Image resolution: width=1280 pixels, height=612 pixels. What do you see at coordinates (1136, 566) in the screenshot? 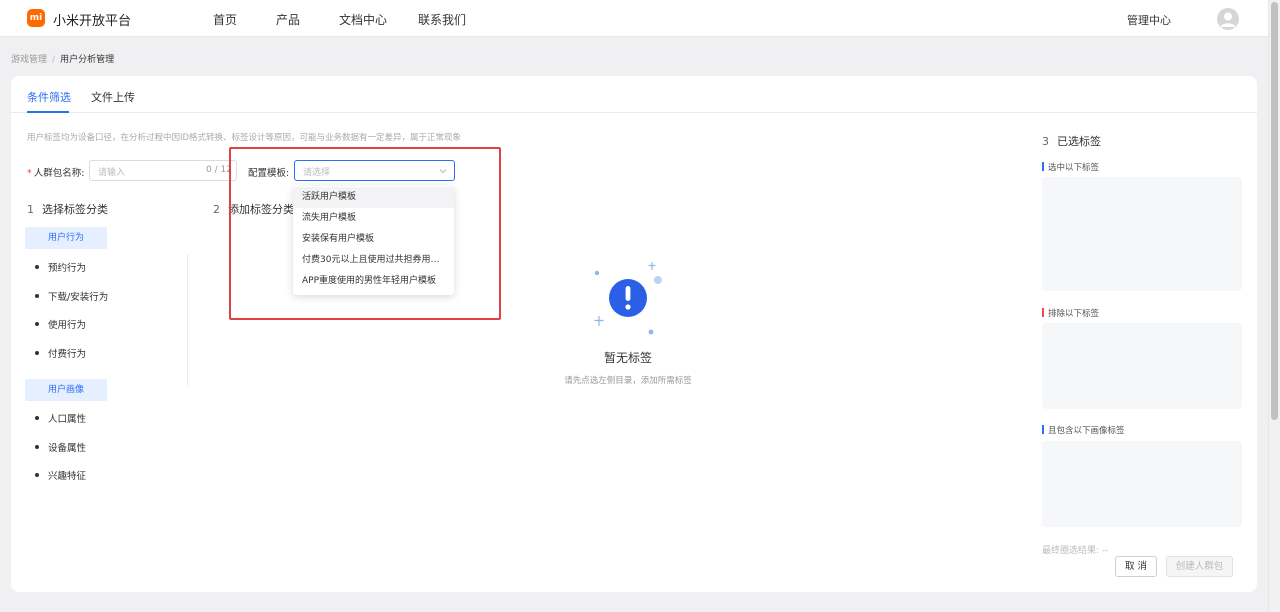
I see `cancel-button: 取 消` at bounding box center [1136, 566].